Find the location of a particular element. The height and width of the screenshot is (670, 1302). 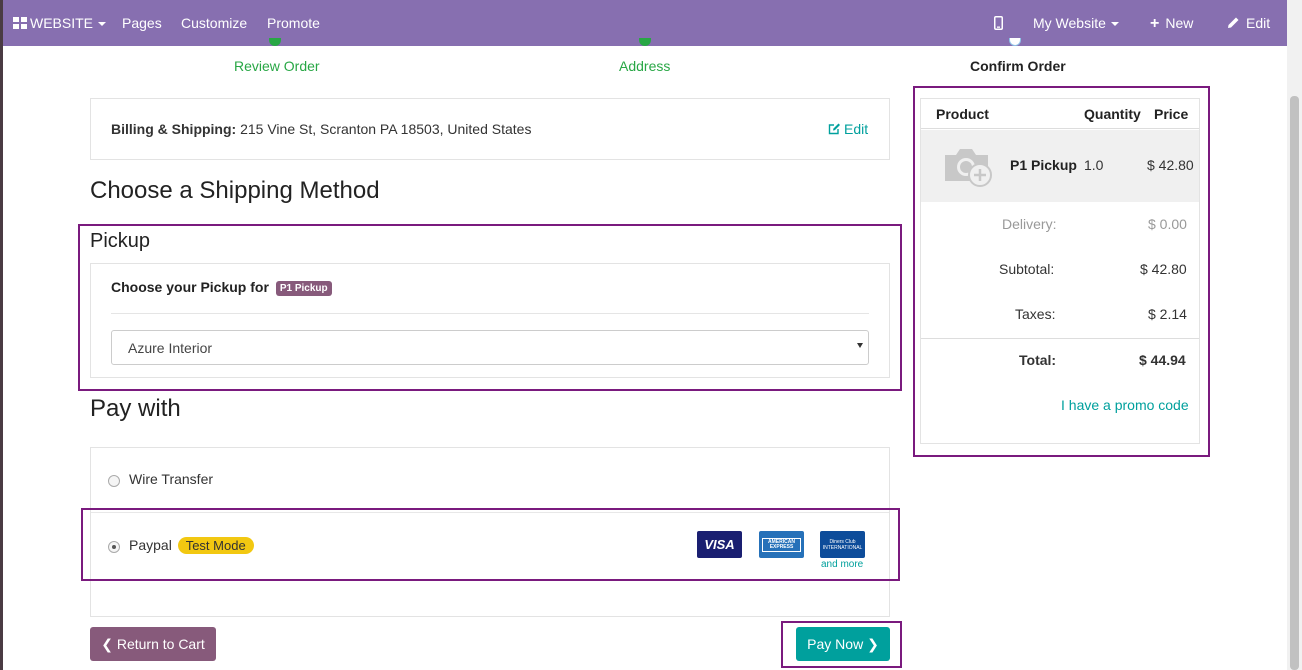

paypal-label-row: Paypal Test Mode is located at coordinates (191, 545).